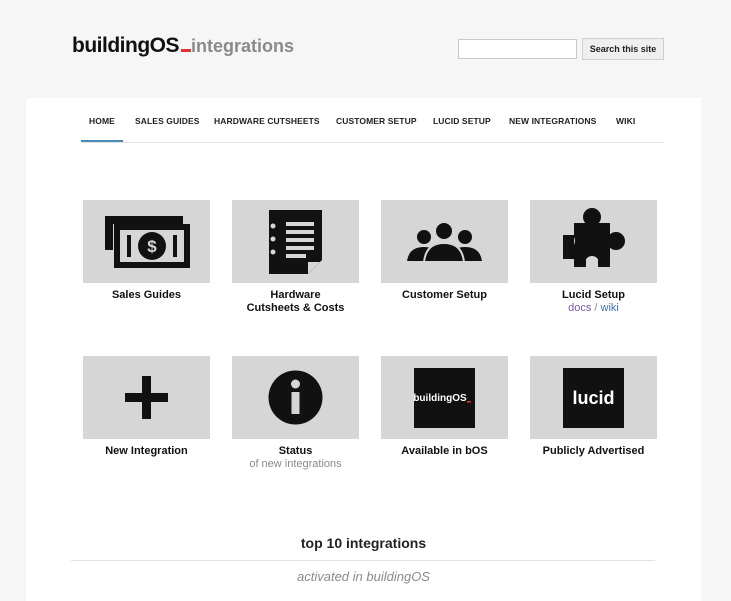 The image size is (731, 601). Describe the element at coordinates (363, 576) in the screenshot. I see `top-integrations-subtitle: activated in buildingOS` at that location.